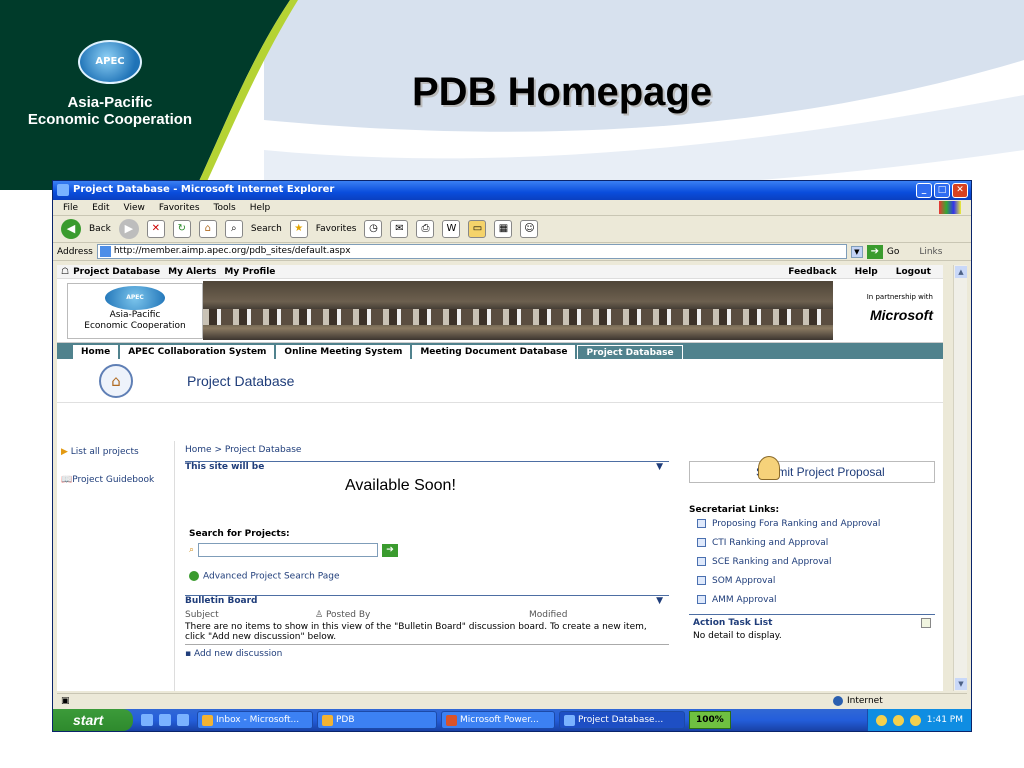  What do you see at coordinates (518, 310) in the screenshot?
I see `banner-meeting-photo` at bounding box center [518, 310].